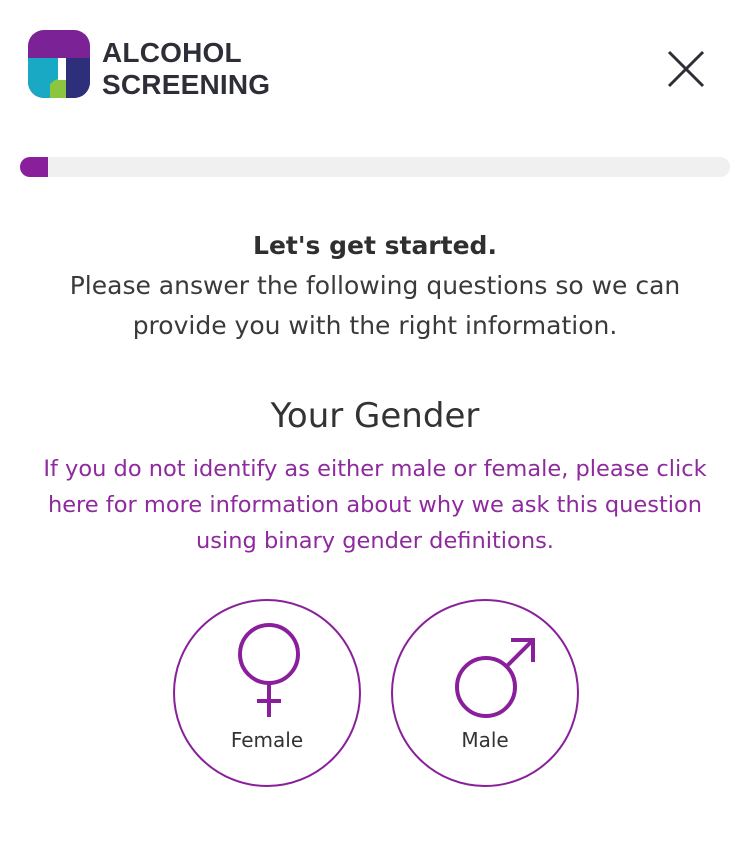  Describe the element at coordinates (269, 670) in the screenshot. I see `female-symbol-icon` at that location.